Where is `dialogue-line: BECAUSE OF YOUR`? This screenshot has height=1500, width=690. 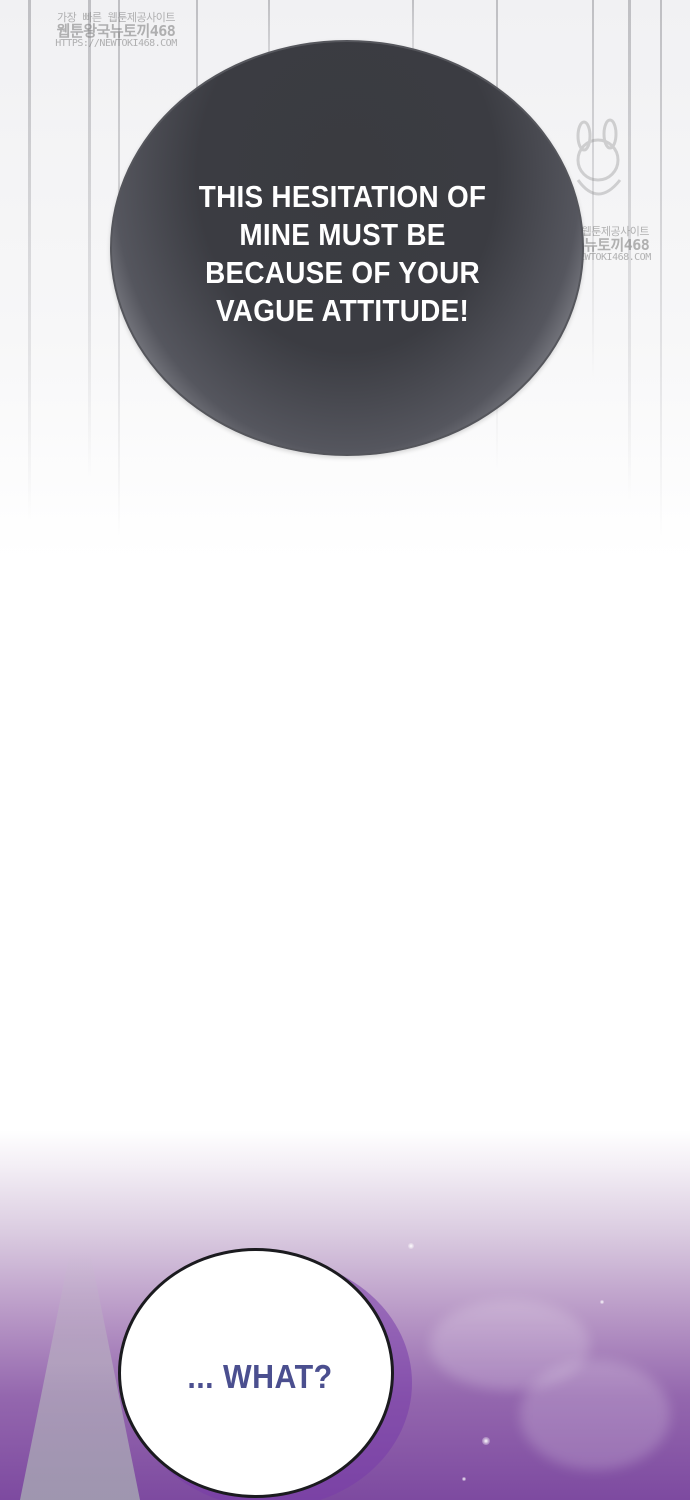
dialogue-line: BECAUSE OF YOUR is located at coordinates (342, 272).